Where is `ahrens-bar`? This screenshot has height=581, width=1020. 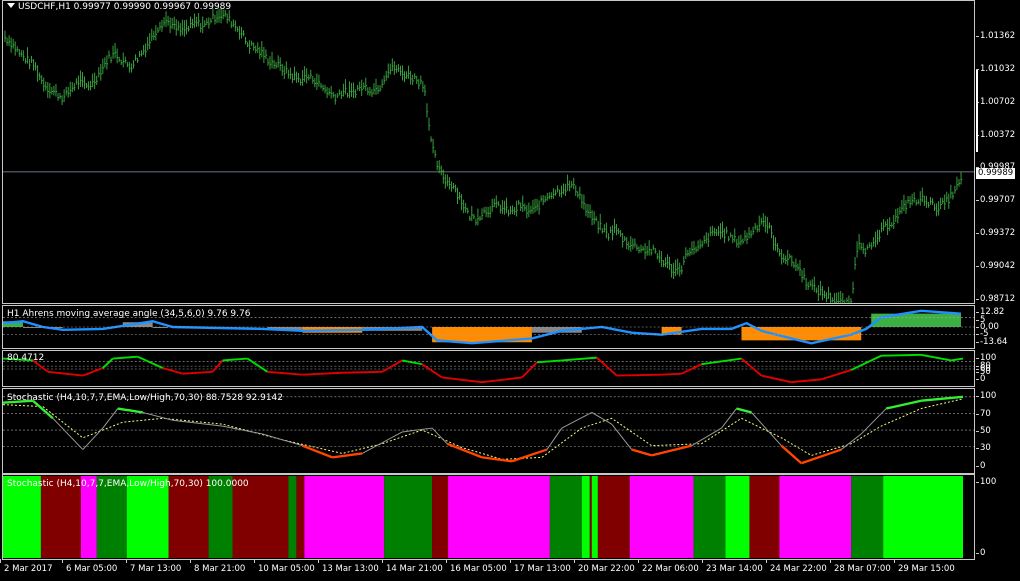
ahrens-bar is located at coordinates (916, 320).